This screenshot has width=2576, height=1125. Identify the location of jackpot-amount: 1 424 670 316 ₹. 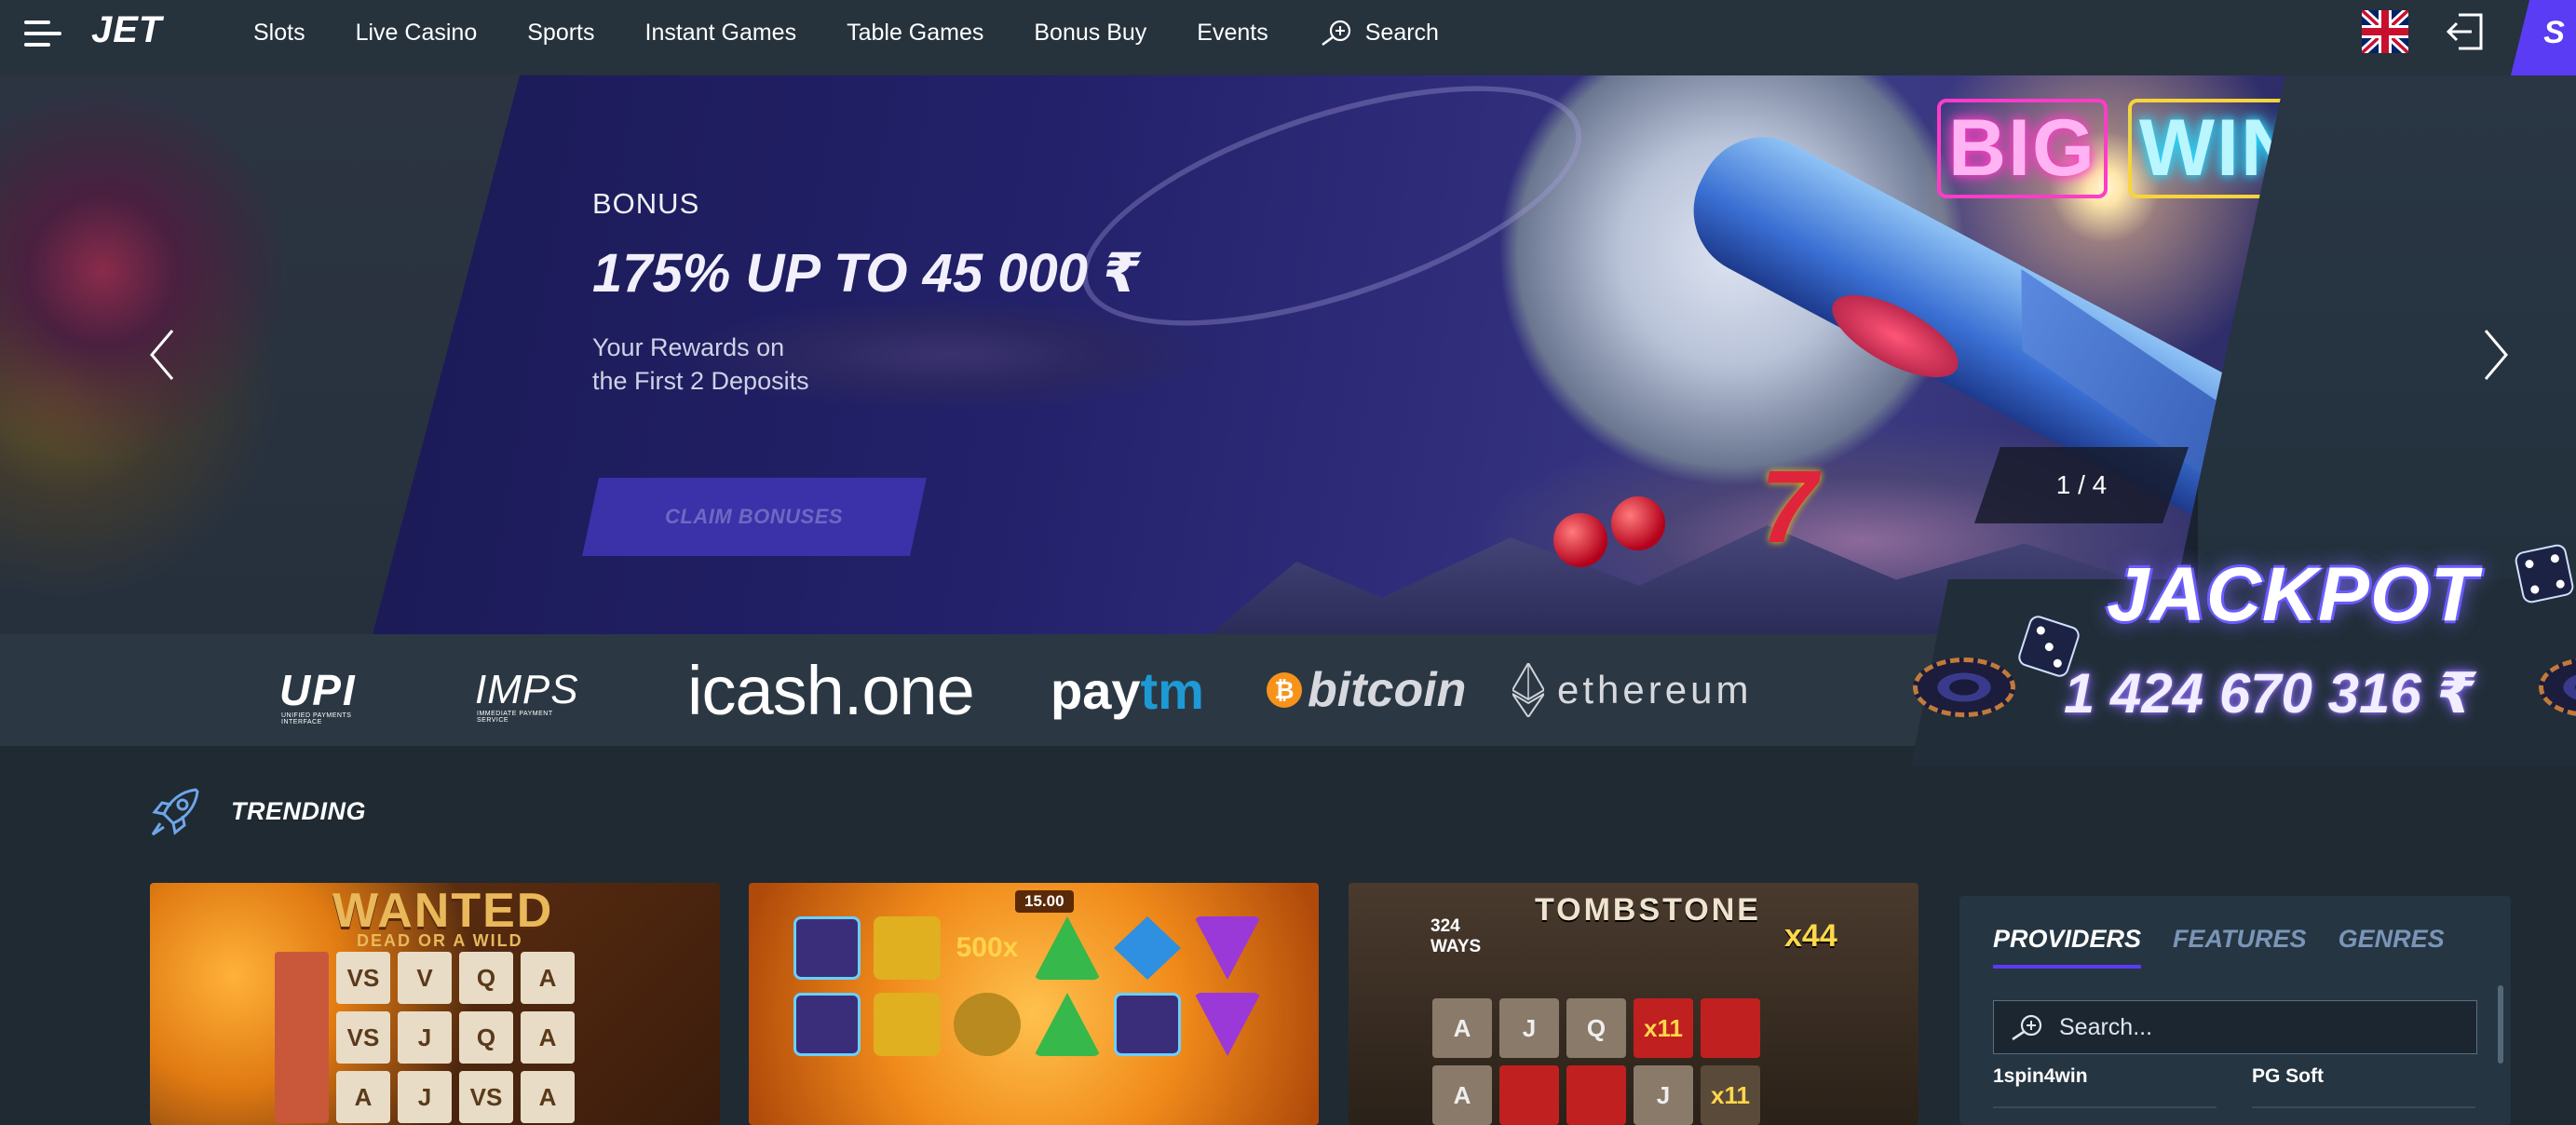
(2270, 693).